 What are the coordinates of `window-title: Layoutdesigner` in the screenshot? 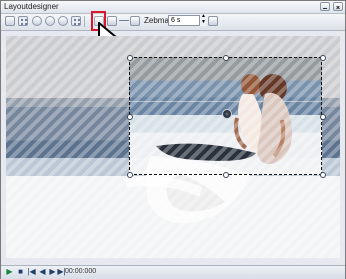 It's located at (31, 6).